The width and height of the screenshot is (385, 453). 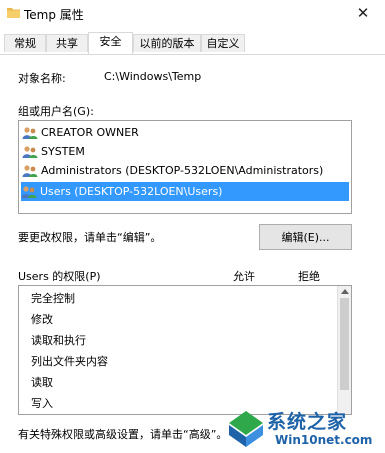 I want to click on list-item-creator-owner: CREATOR OWNER, so click(x=80, y=133).